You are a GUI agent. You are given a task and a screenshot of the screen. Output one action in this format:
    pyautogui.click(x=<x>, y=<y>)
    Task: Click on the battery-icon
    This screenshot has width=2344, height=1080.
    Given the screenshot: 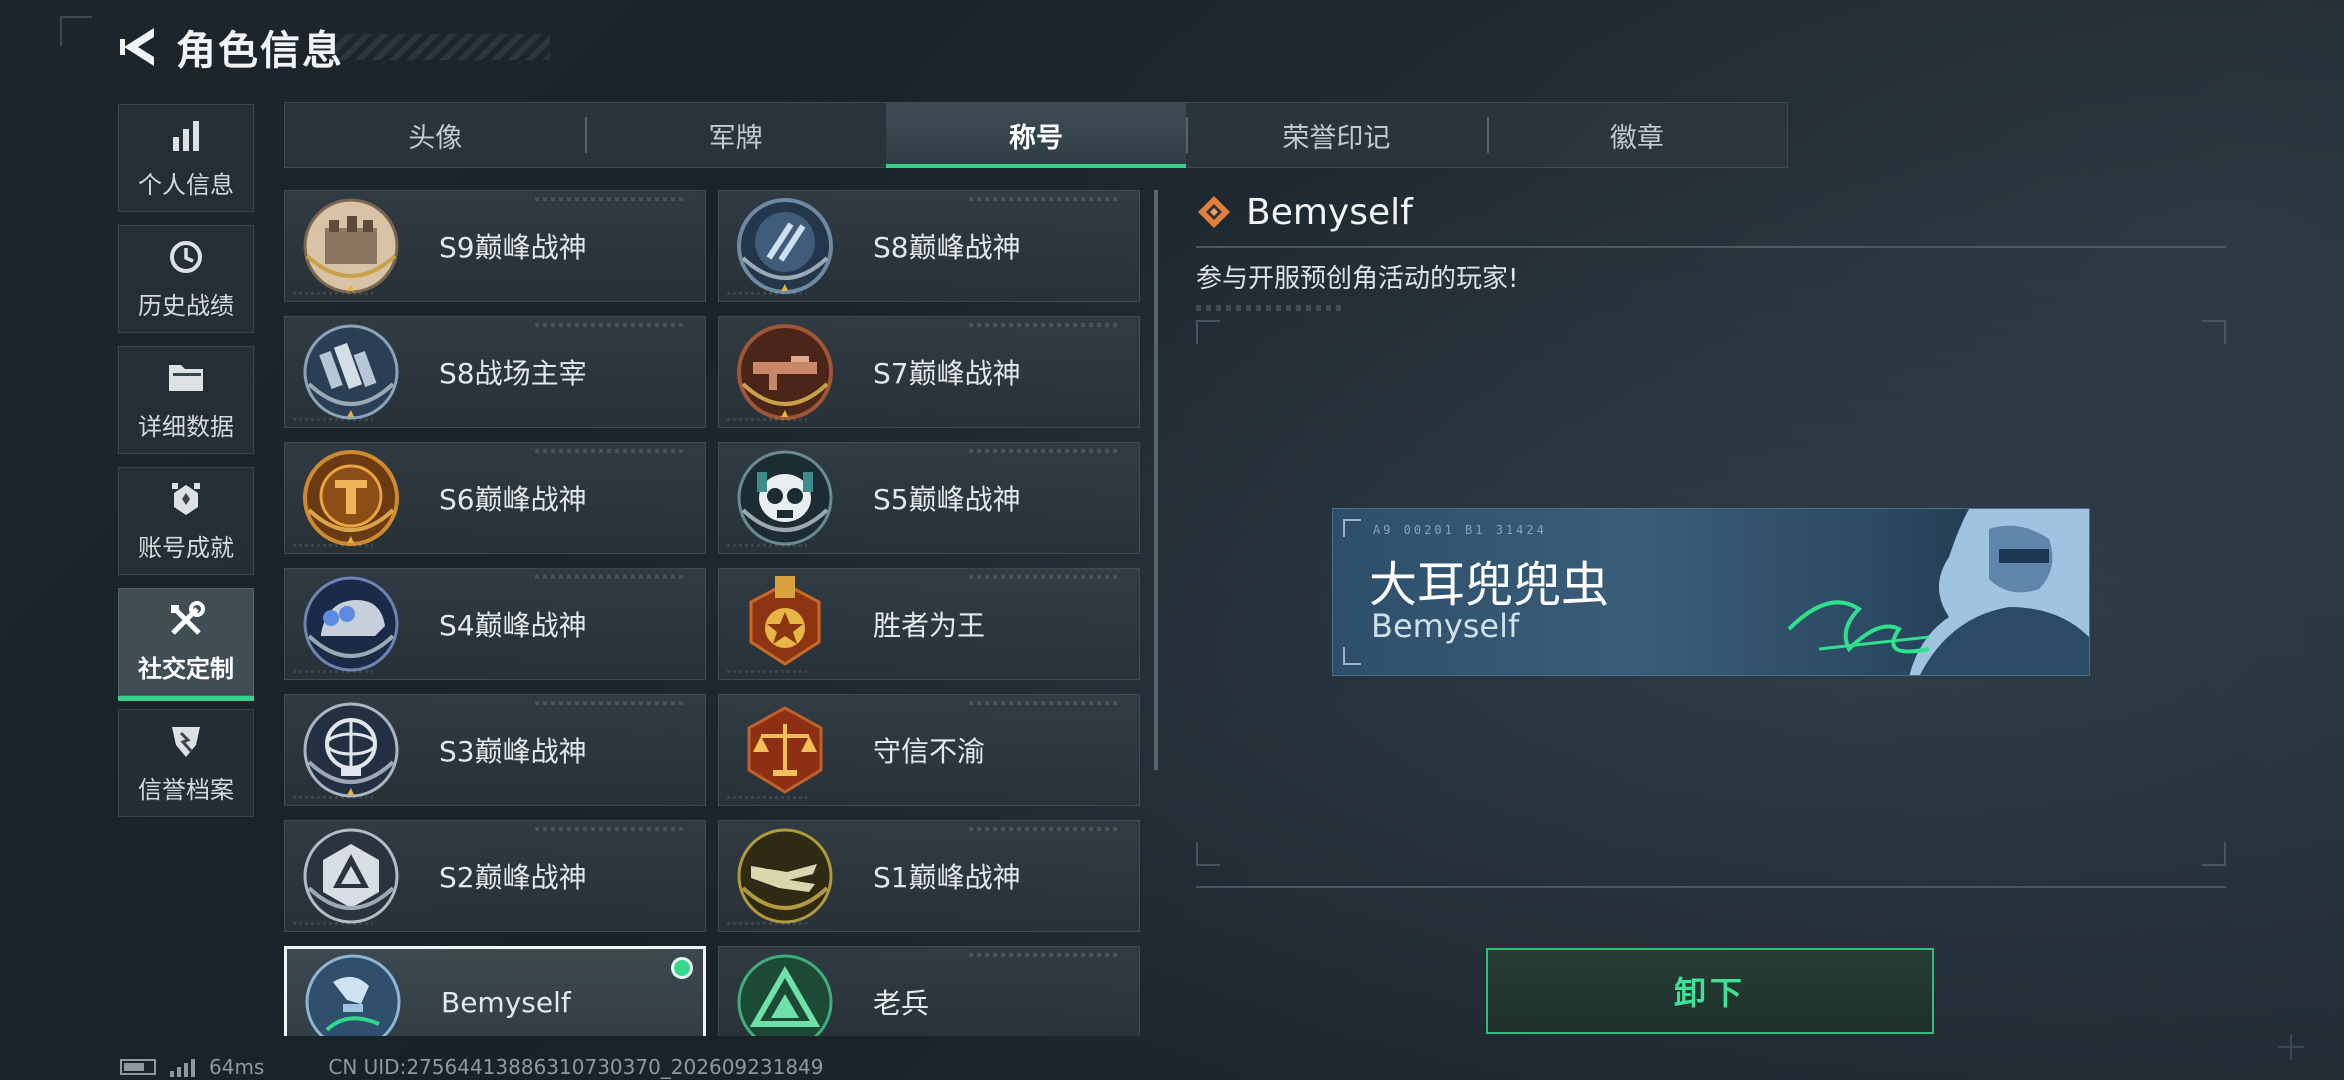 What is the action you would take?
    pyautogui.click(x=138, y=1067)
    